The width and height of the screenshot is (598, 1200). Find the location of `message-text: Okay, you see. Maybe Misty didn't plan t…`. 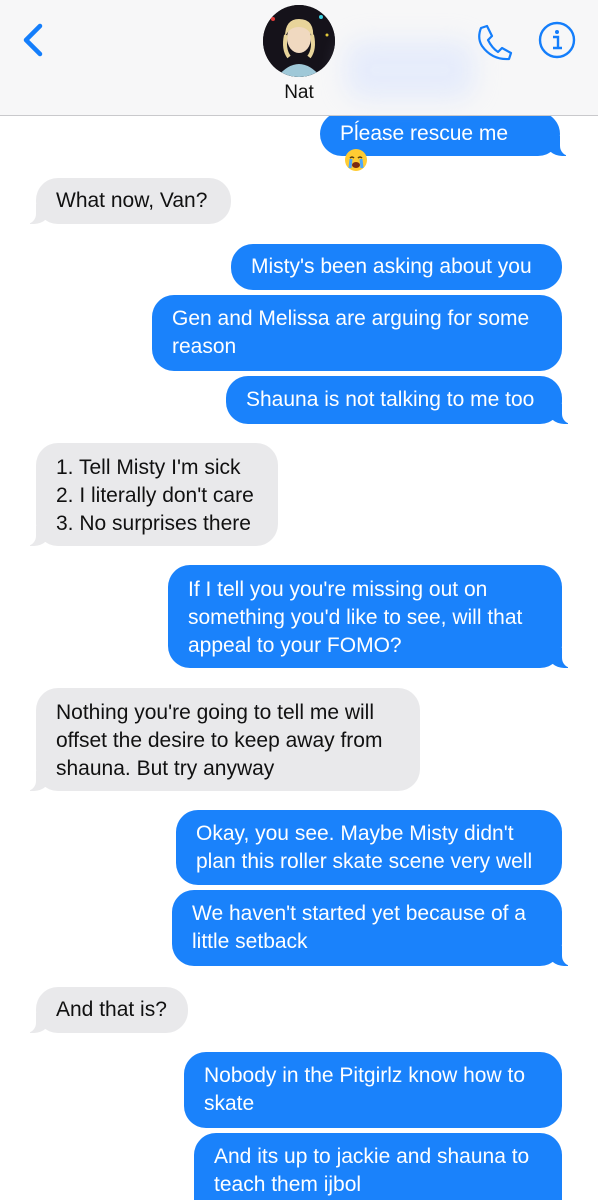

message-text: Okay, you see. Maybe Misty didn't plan t… is located at coordinates (364, 847).